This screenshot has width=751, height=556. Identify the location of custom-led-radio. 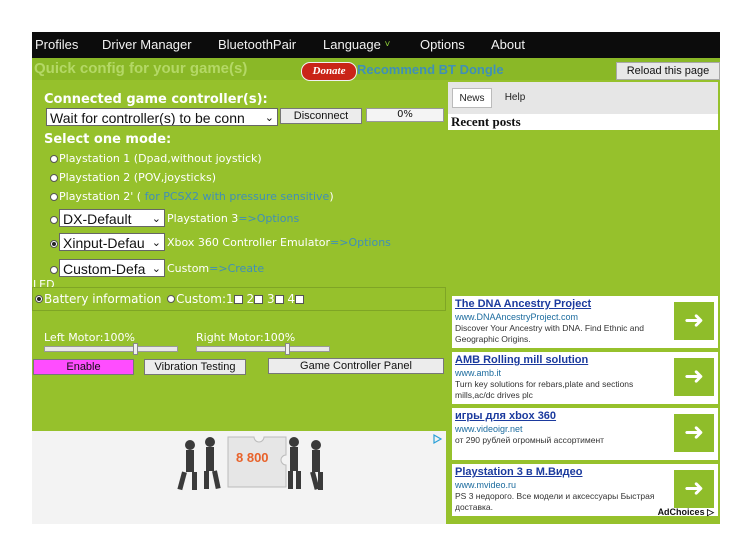
(171, 299).